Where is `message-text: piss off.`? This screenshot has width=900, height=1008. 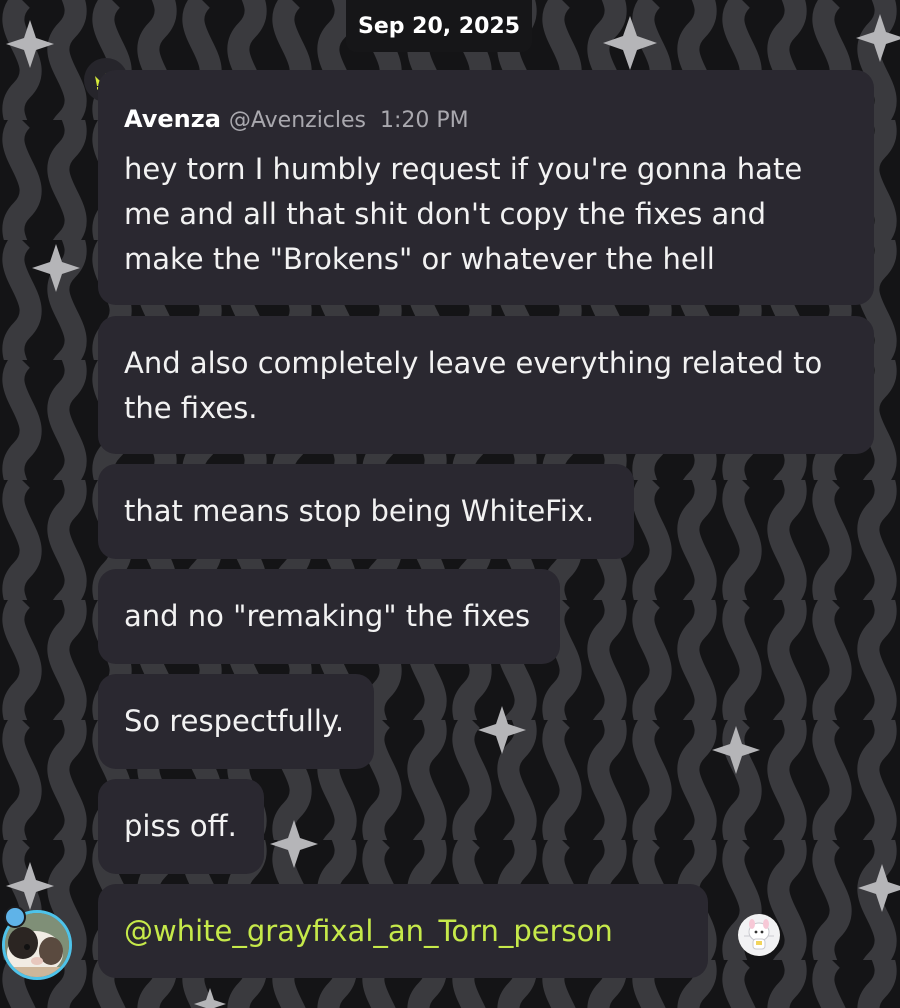 message-text: piss off. is located at coordinates (180, 826).